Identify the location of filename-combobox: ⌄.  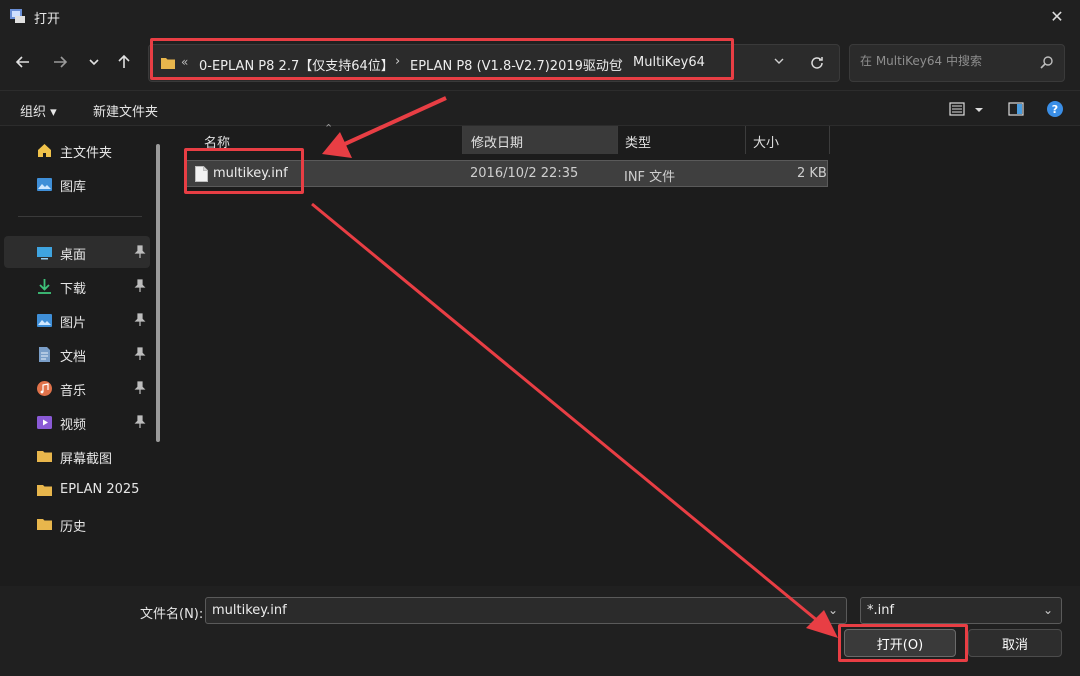
(526, 610).